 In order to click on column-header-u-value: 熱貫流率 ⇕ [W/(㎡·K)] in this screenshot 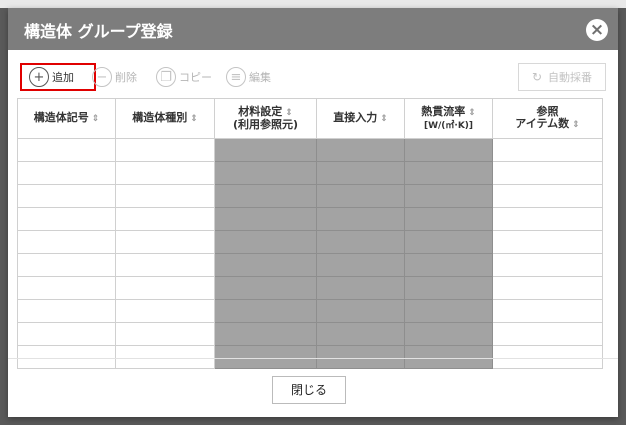, I will do `click(448, 118)`.